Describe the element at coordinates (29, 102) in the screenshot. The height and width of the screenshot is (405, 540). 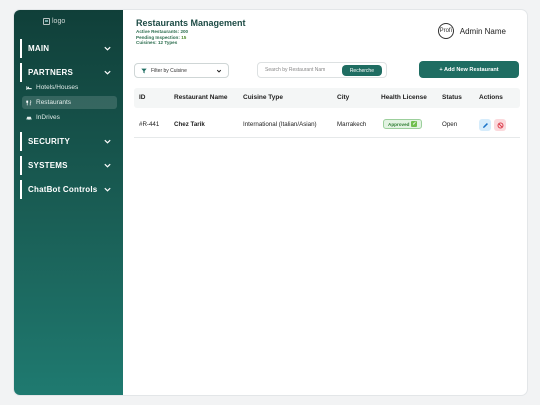
I see `utensils-icon` at that location.